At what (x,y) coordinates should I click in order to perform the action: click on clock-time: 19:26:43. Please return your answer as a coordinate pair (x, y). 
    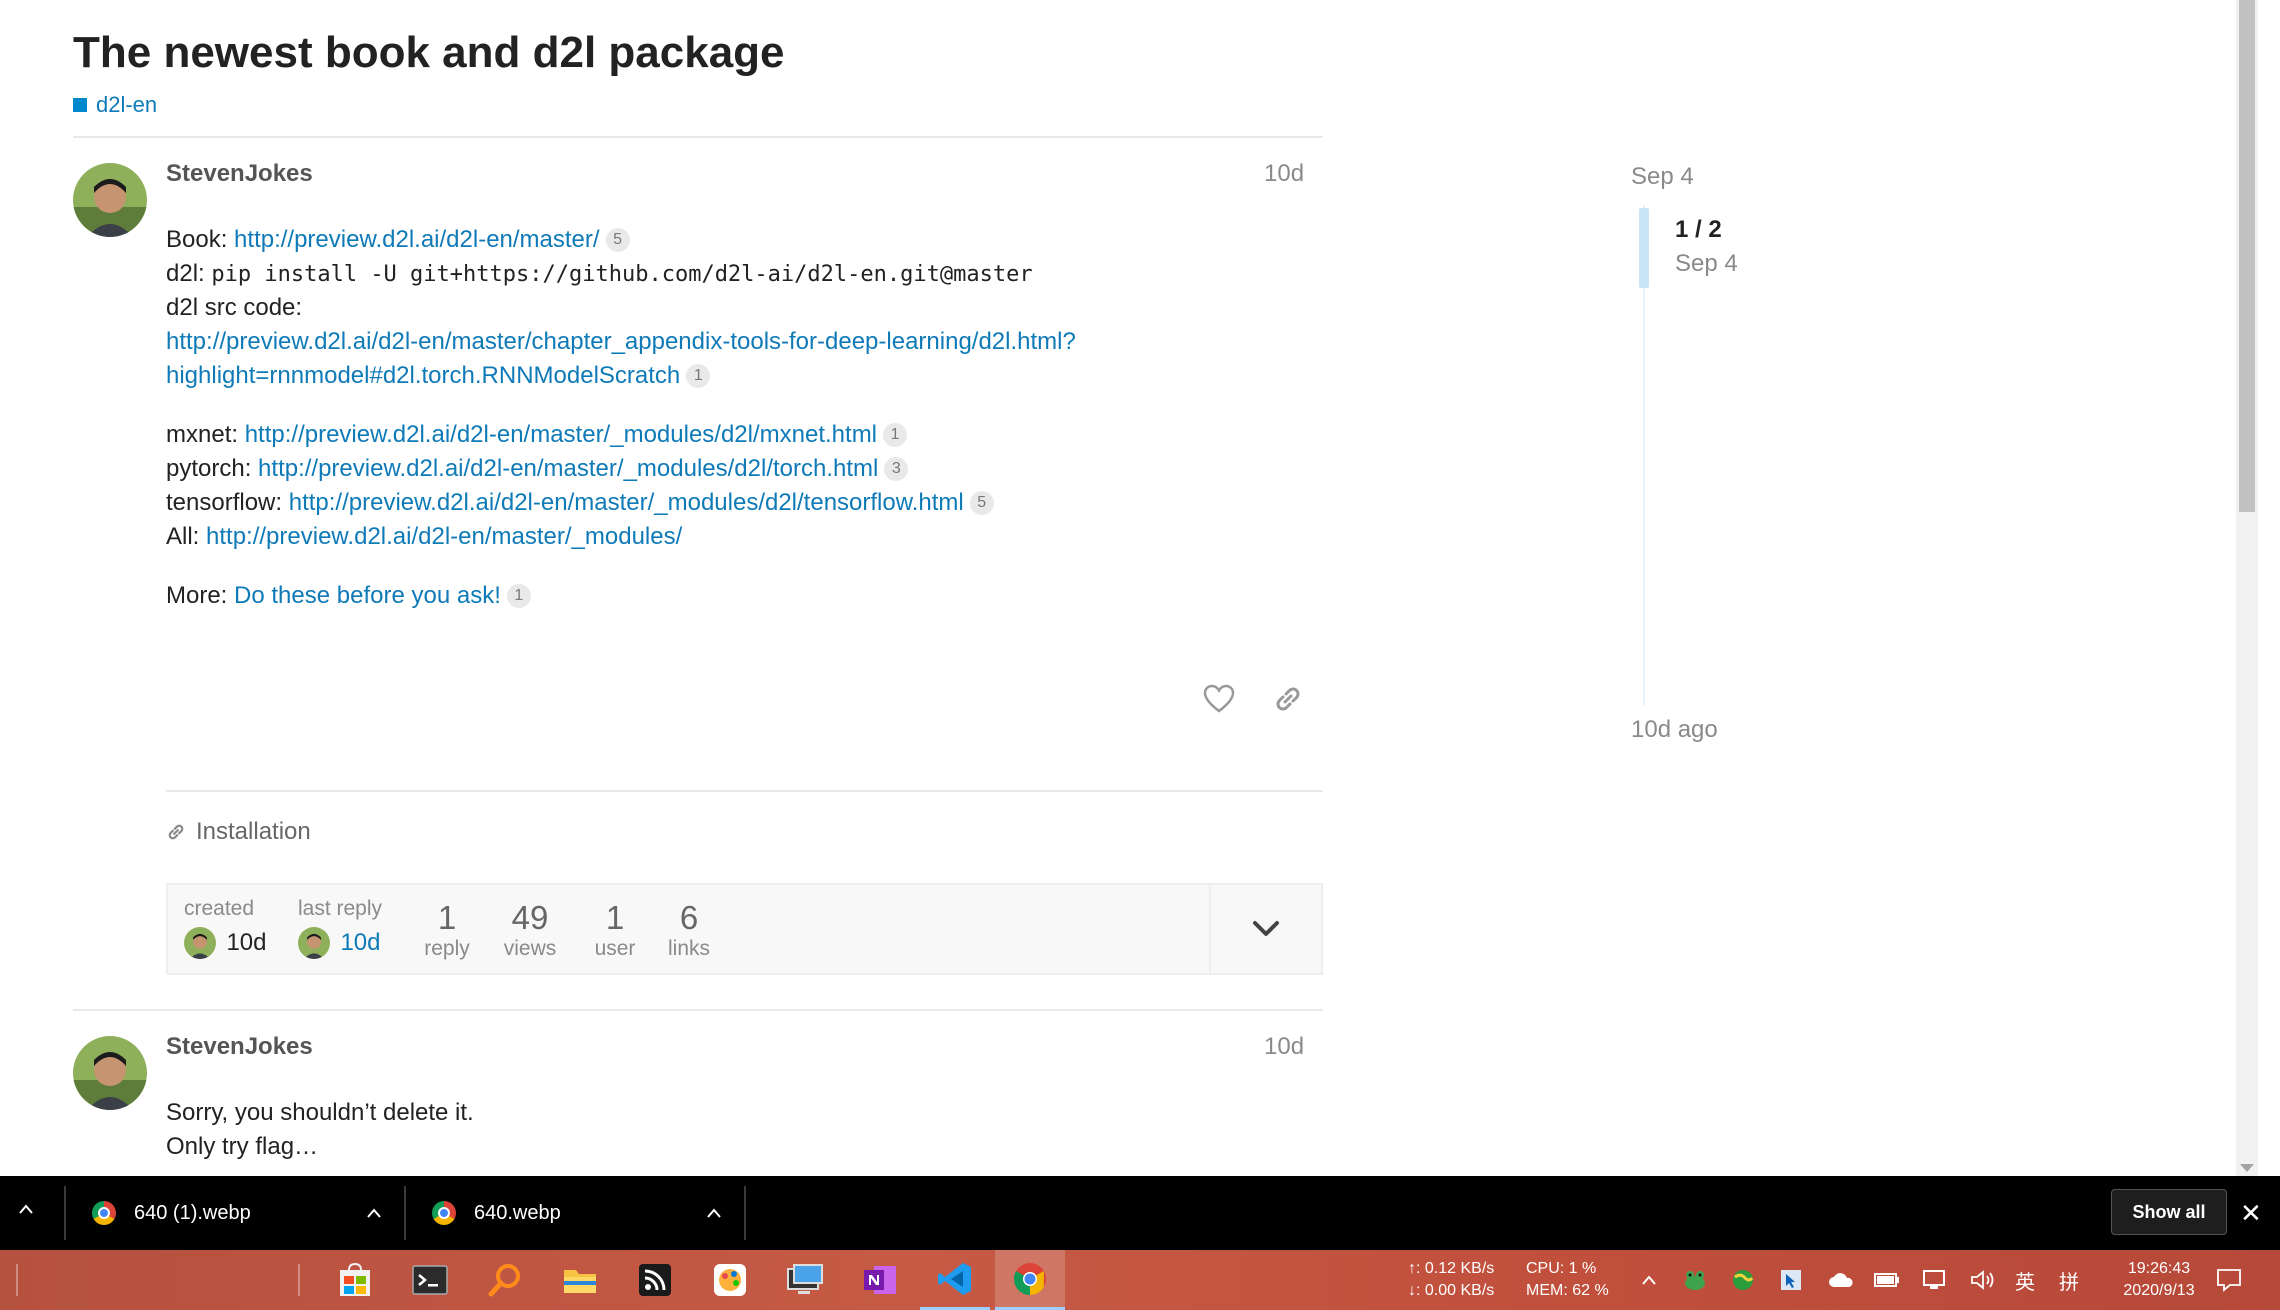
    Looking at the image, I should click on (2159, 1269).